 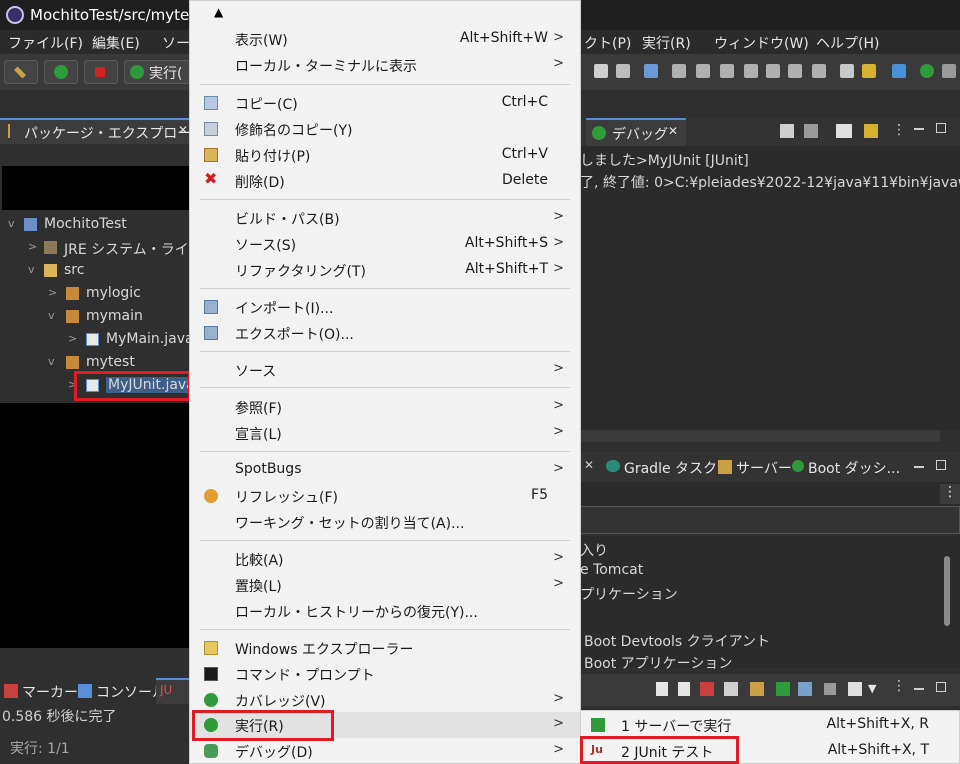 I want to click on menu-window: ウィンドウ(W), so click(x=761, y=43).